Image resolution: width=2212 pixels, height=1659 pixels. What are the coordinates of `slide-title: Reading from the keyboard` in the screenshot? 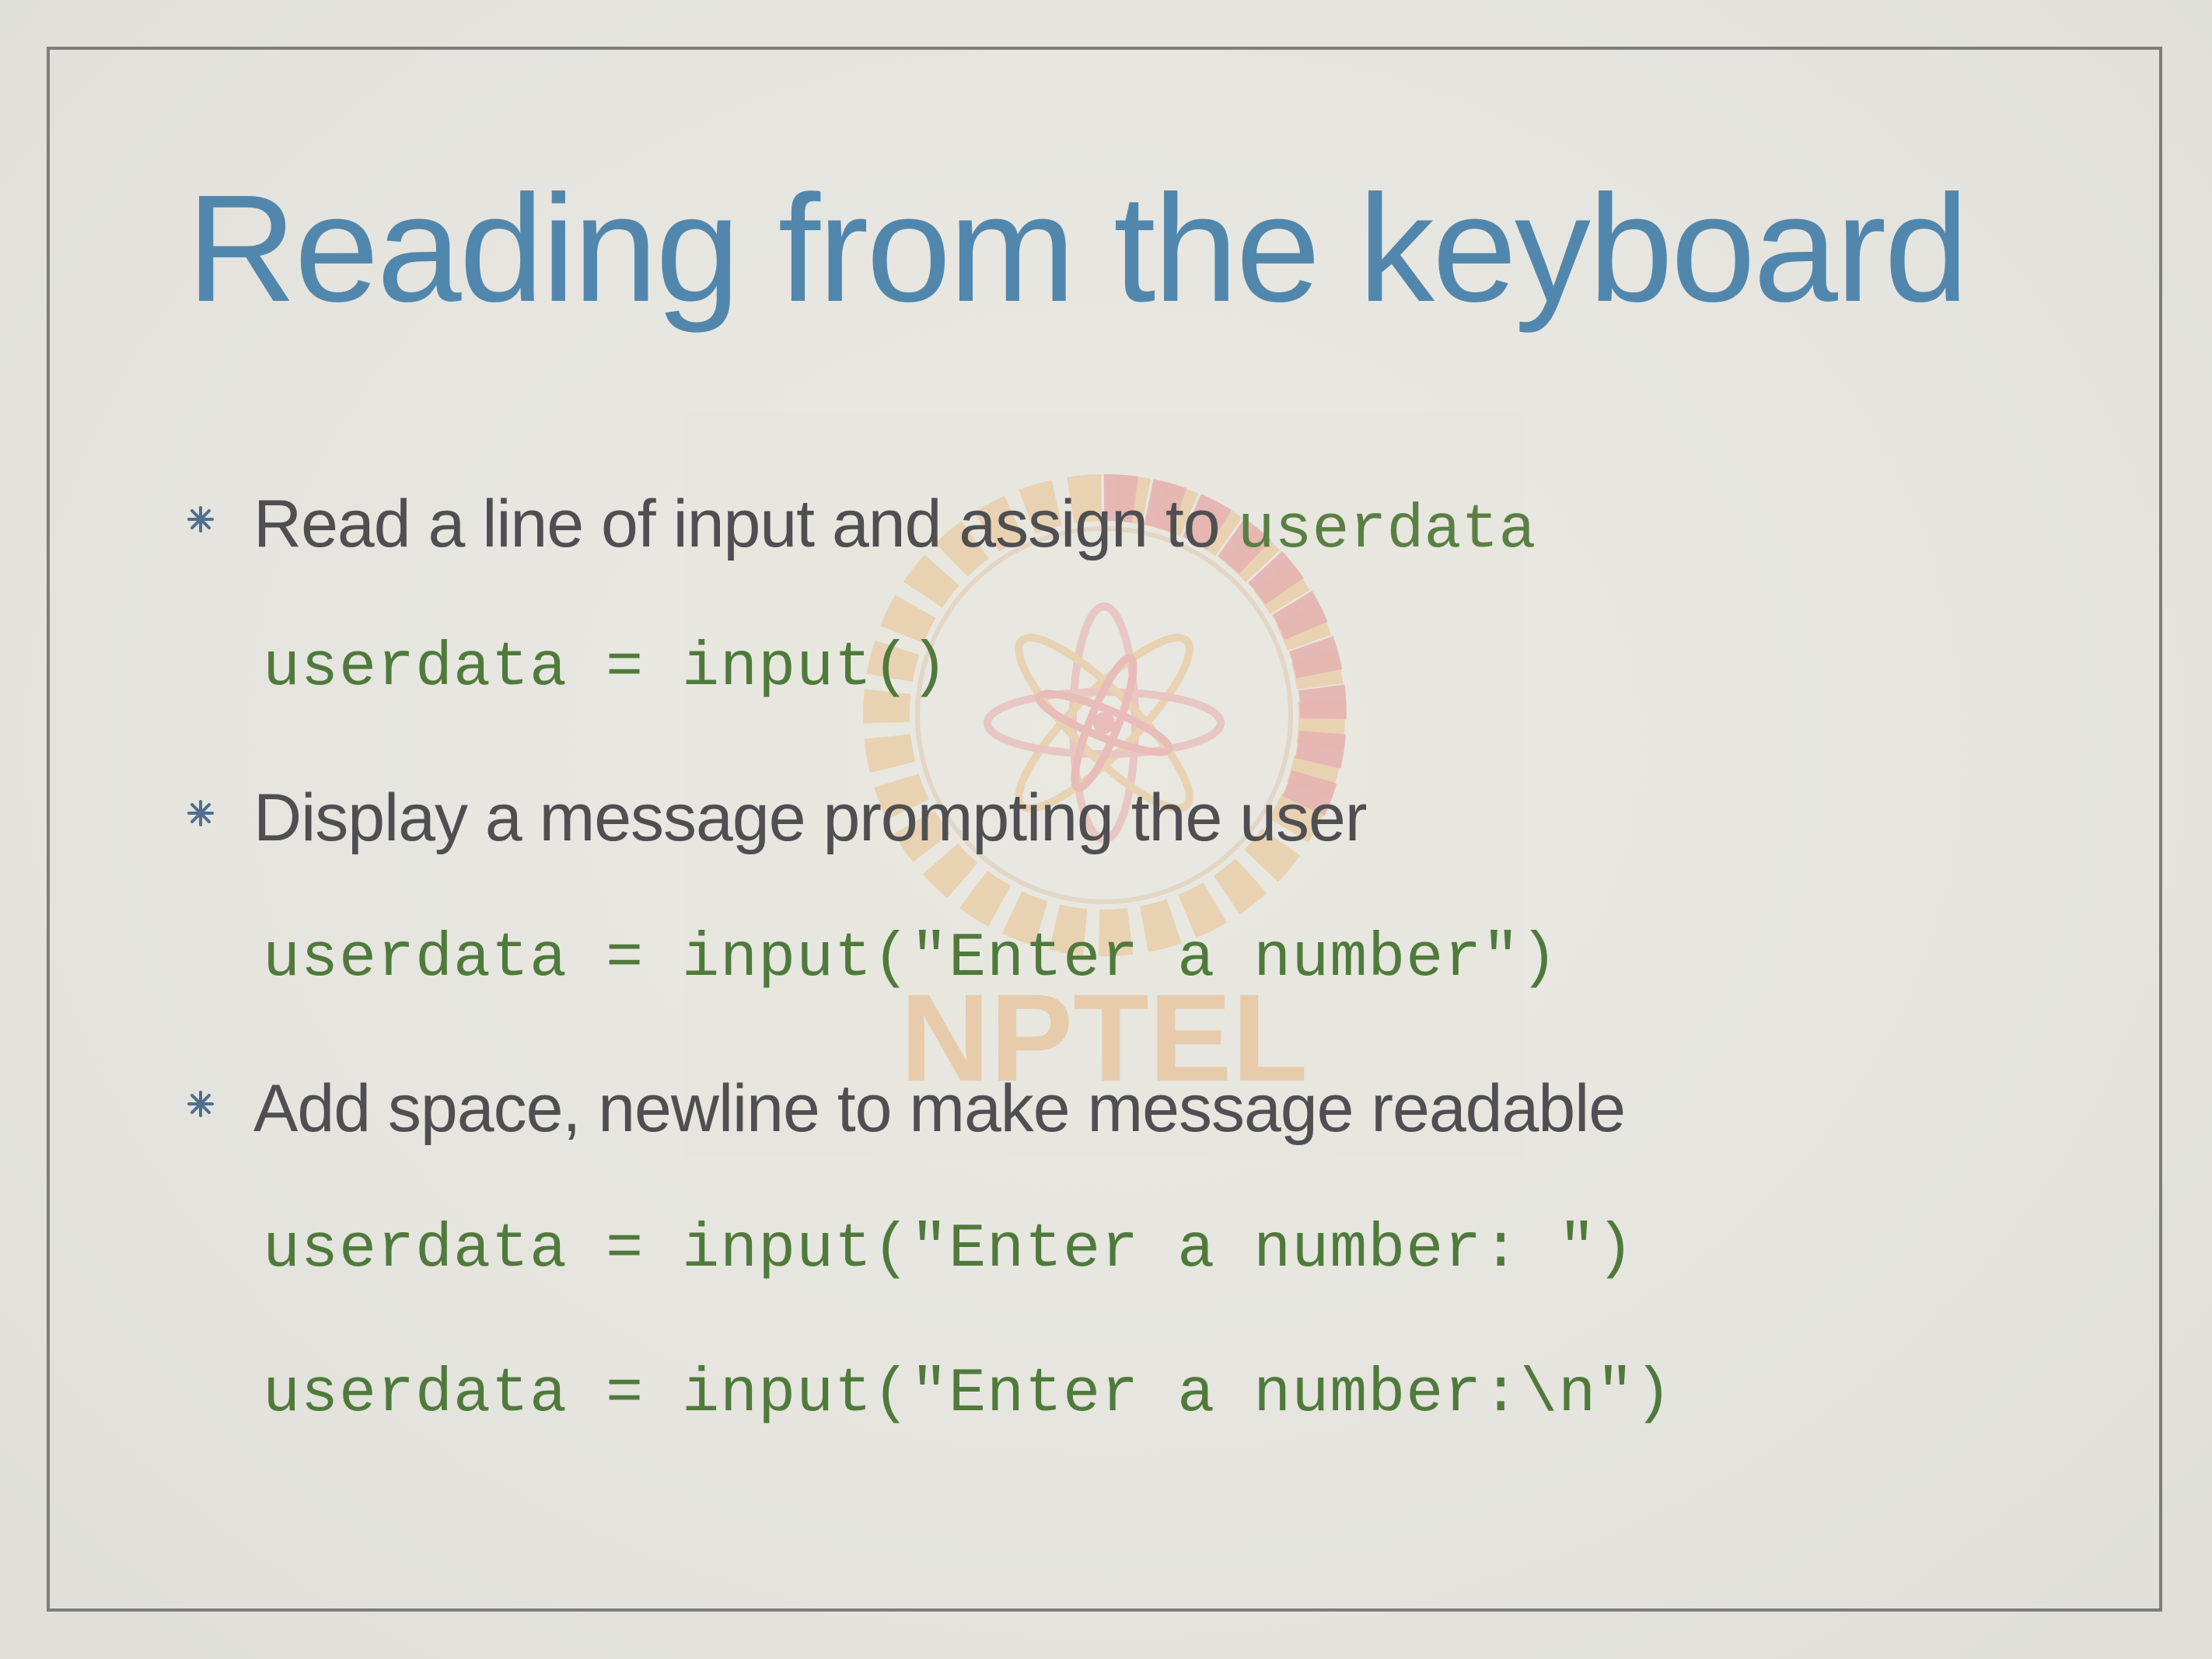 It's located at (1078, 248).